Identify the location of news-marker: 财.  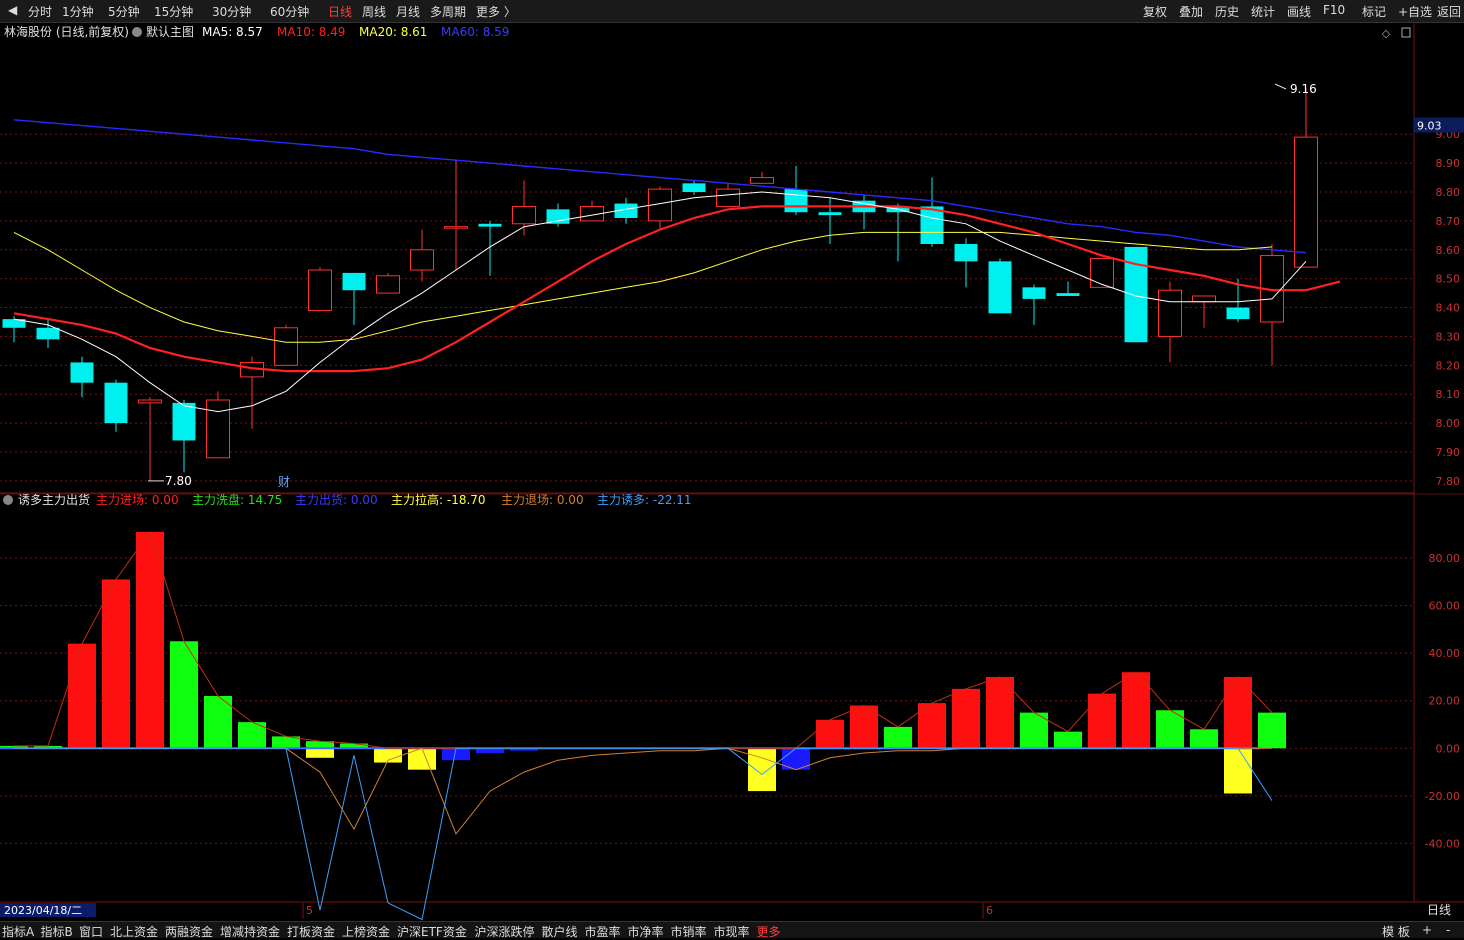
(284, 482).